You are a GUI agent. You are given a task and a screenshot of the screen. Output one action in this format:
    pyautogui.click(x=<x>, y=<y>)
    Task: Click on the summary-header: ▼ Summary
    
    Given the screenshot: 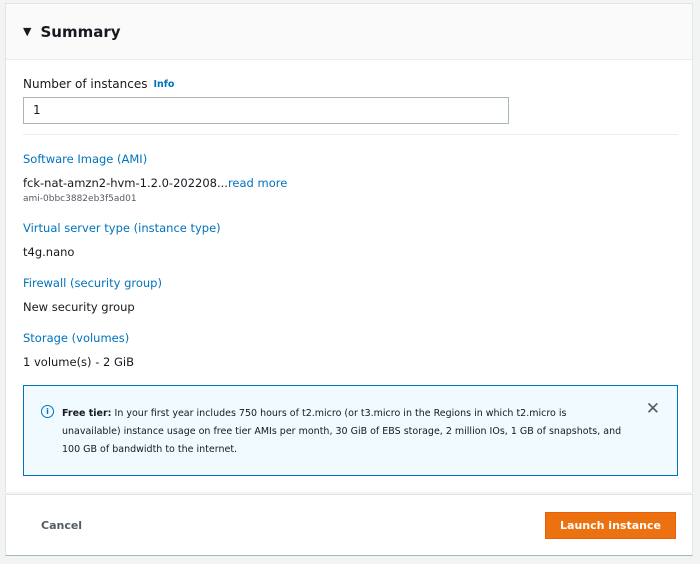 What is the action you would take?
    pyautogui.click(x=349, y=32)
    